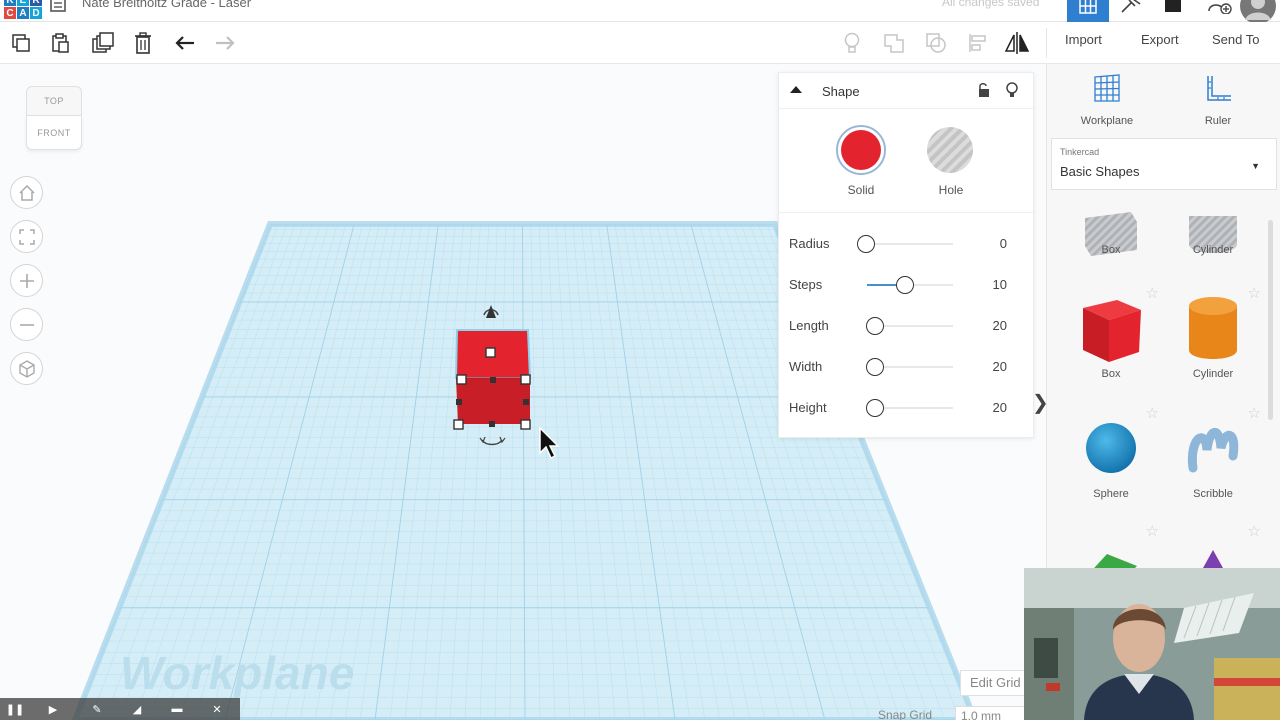  I want to click on draw-icon: ◢, so click(137, 709).